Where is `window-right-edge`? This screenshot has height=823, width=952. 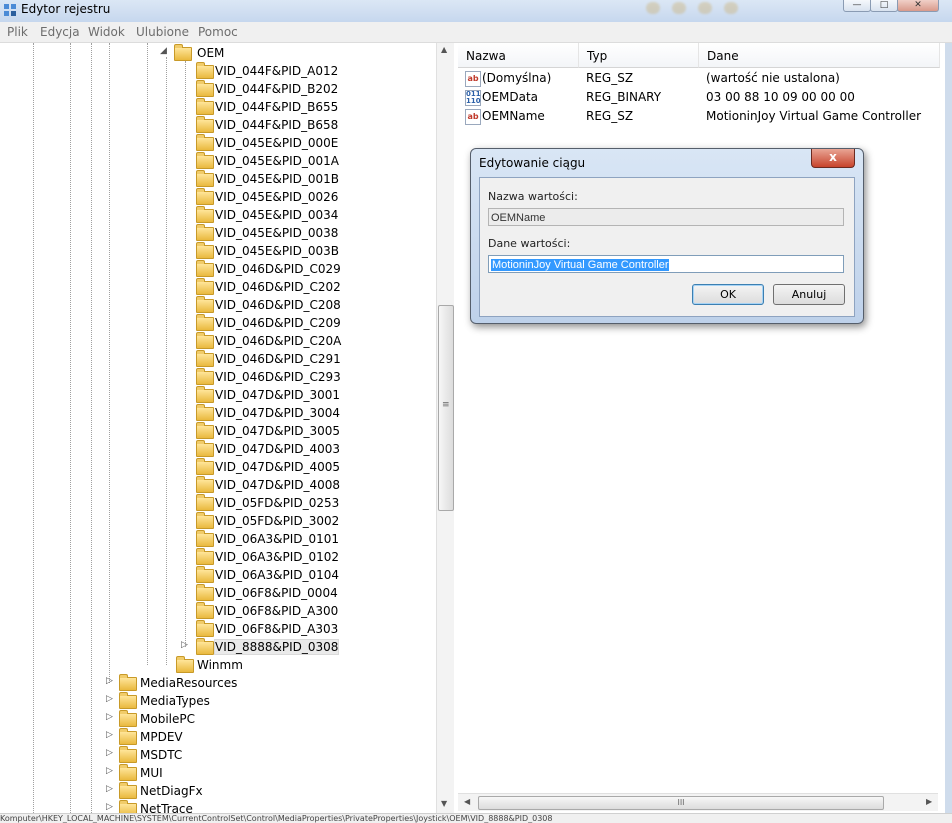 window-right-edge is located at coordinates (948, 428).